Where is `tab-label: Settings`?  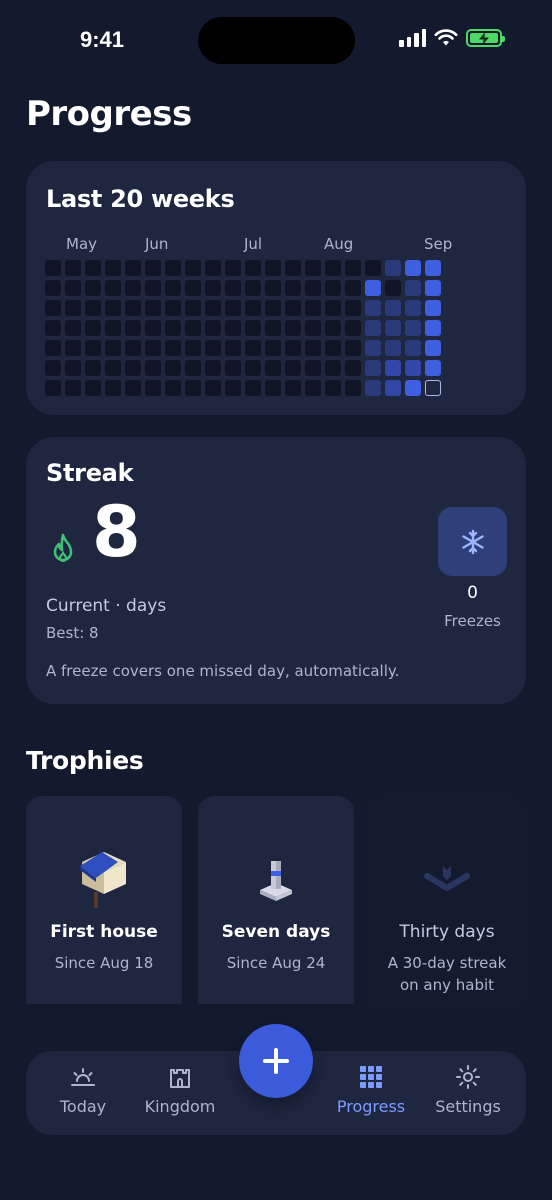 tab-label: Settings is located at coordinates (468, 1106).